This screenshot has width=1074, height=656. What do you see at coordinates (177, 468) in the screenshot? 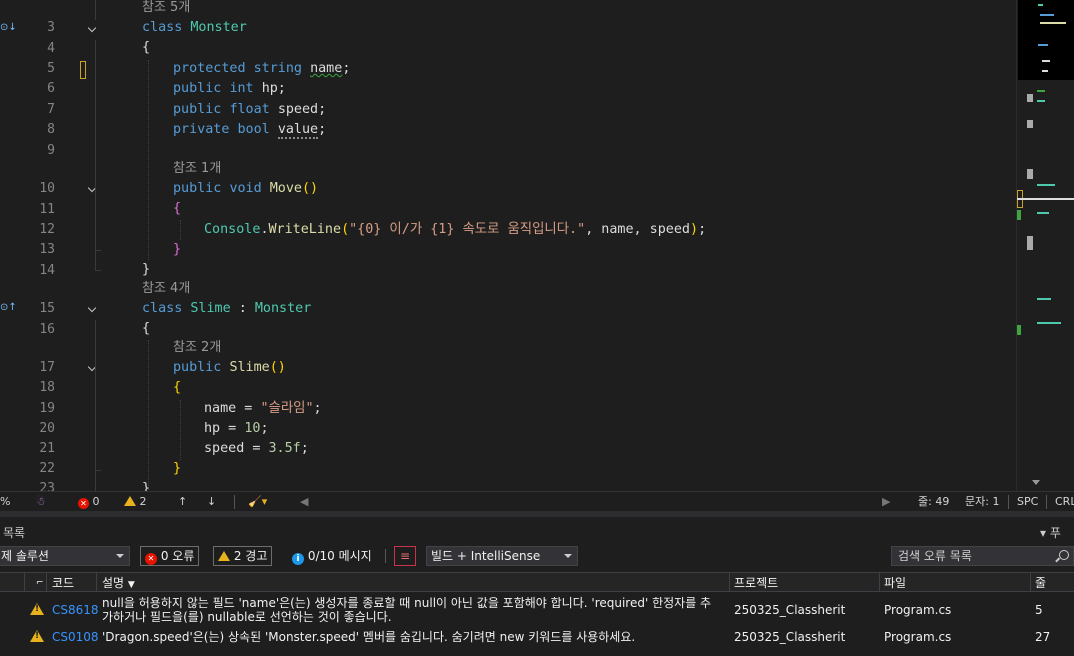
I see `code-line-22: }` at bounding box center [177, 468].